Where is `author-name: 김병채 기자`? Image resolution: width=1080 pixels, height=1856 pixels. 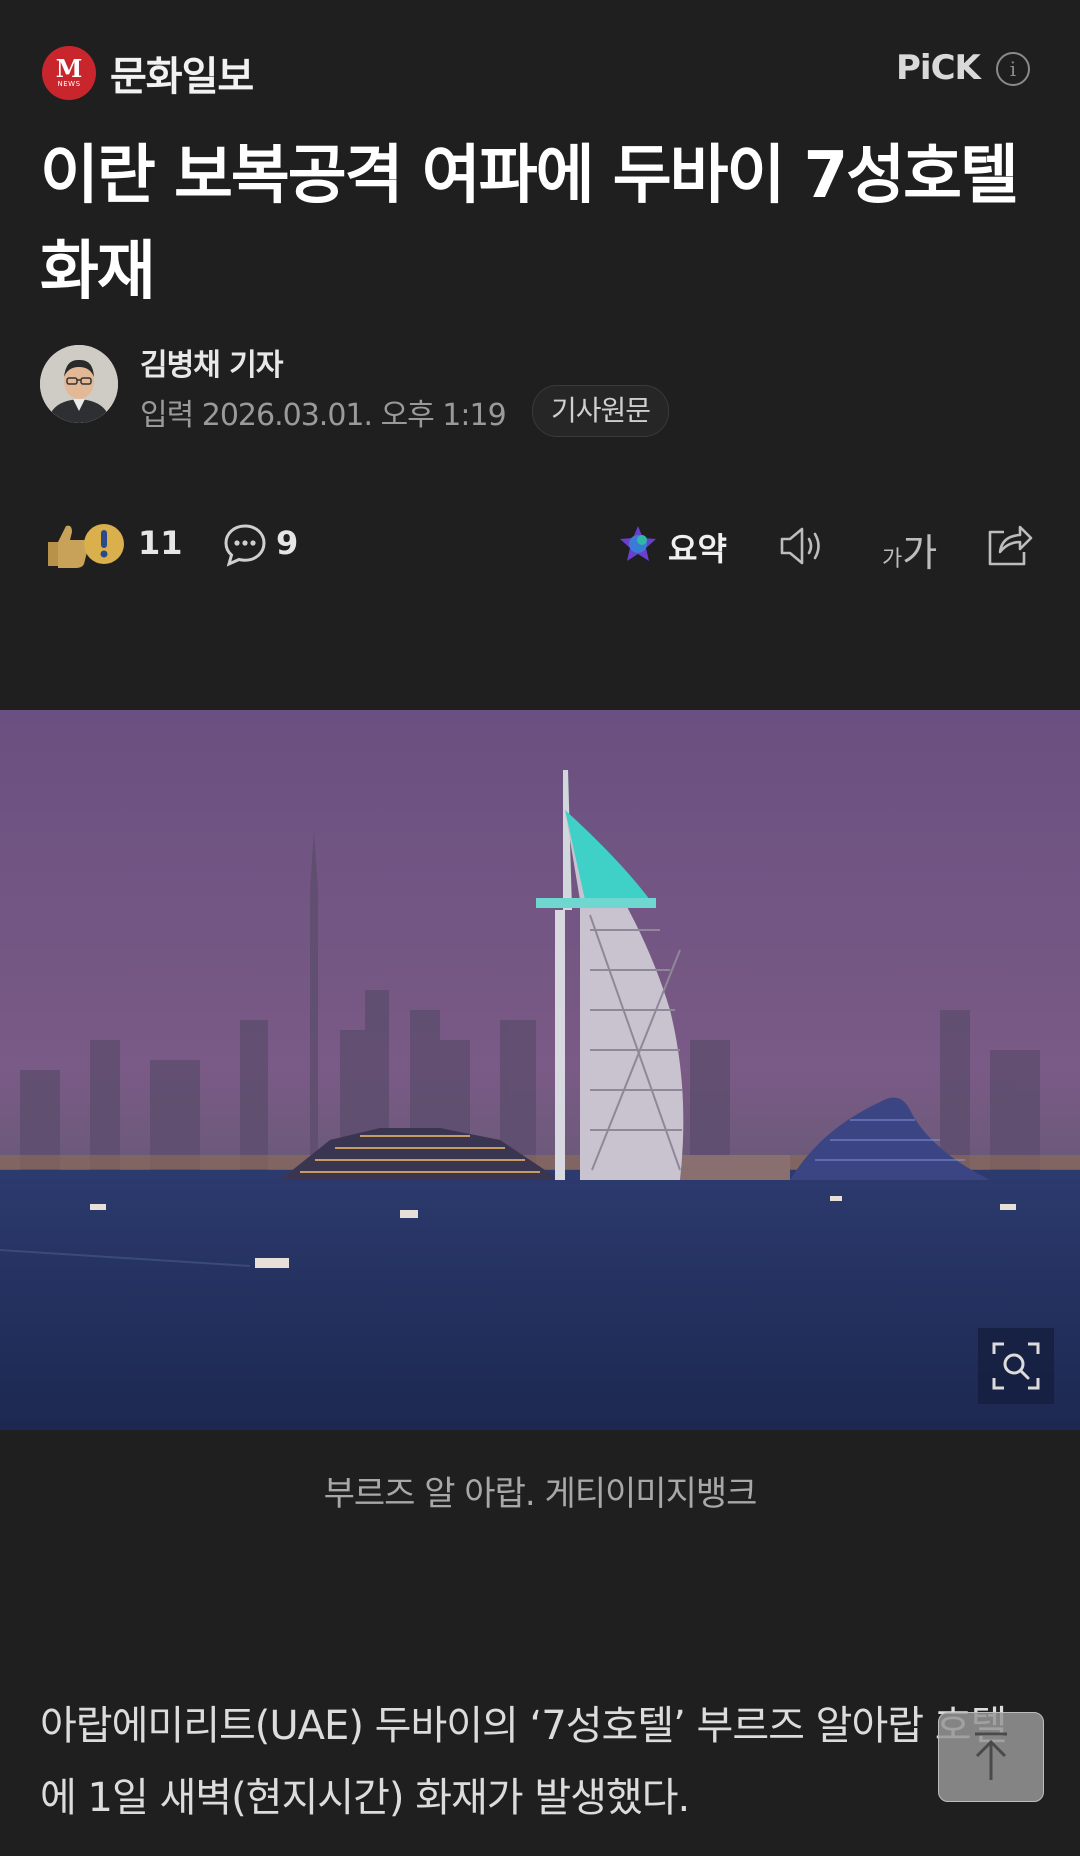 author-name: 김병채 기자 is located at coordinates (211, 362).